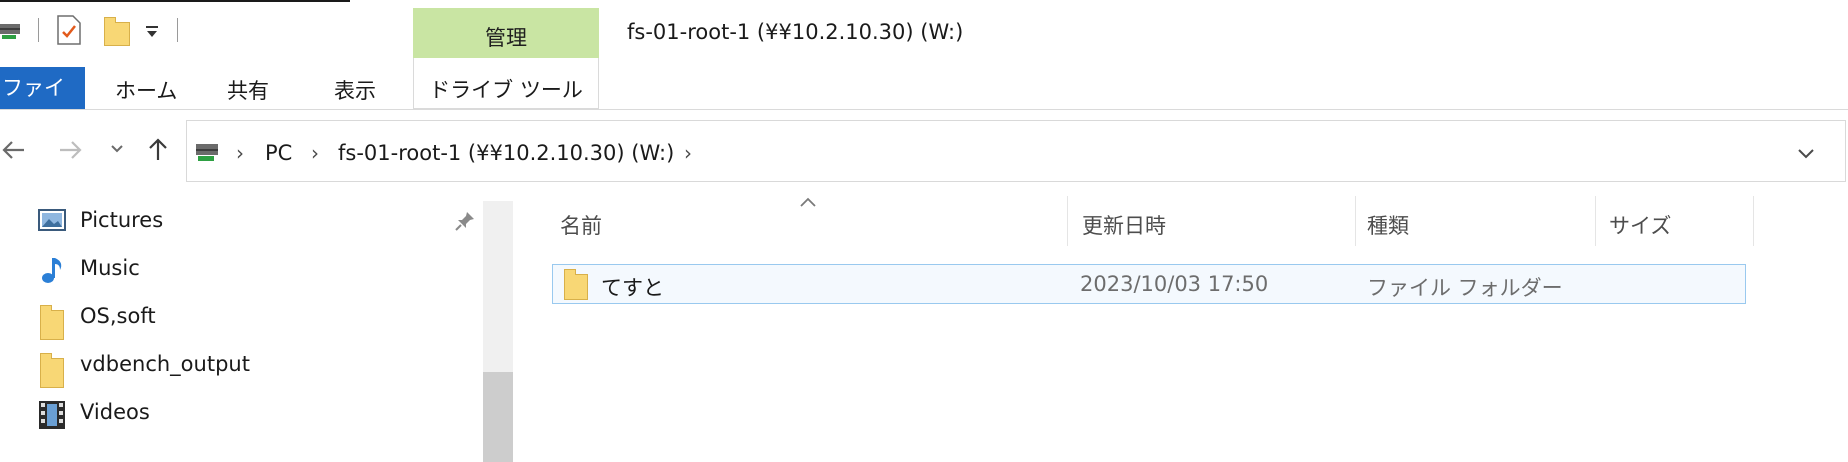  I want to click on context-group-label: 管理, so click(506, 38).